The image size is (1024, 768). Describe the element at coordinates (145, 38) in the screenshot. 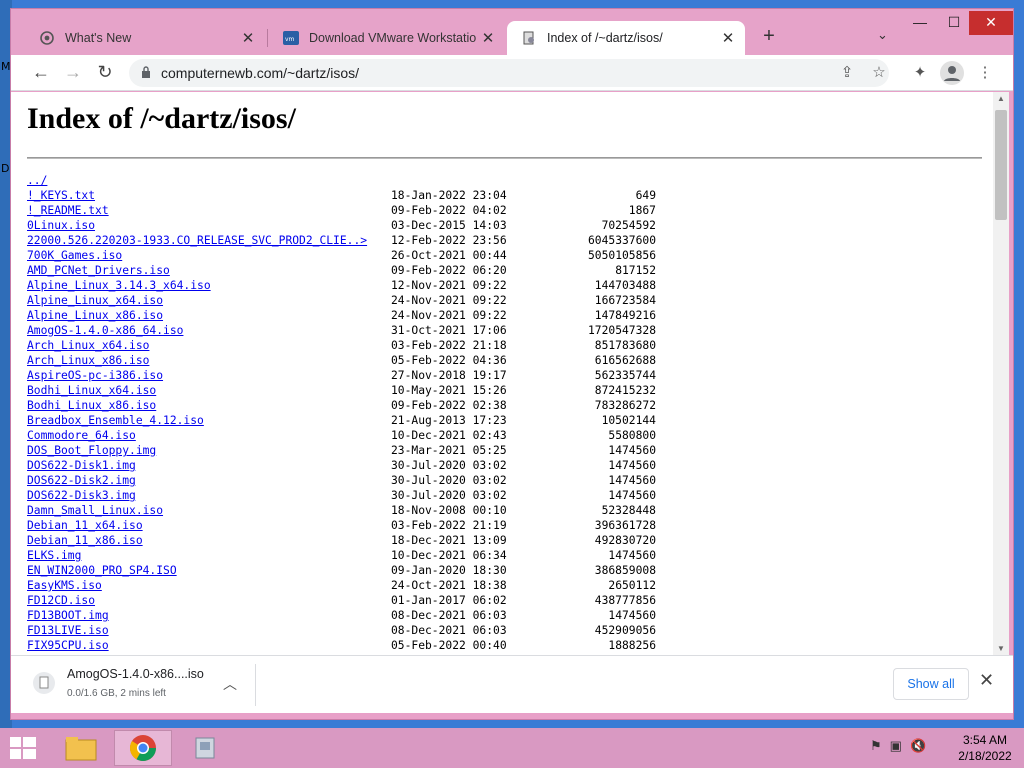

I see `tab-whats-new: What's New ✕` at that location.